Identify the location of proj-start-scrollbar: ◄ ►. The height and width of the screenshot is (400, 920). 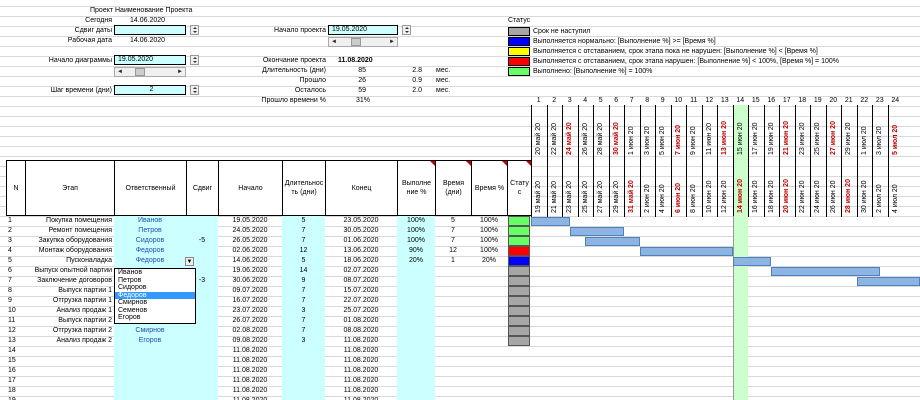
(363, 42).